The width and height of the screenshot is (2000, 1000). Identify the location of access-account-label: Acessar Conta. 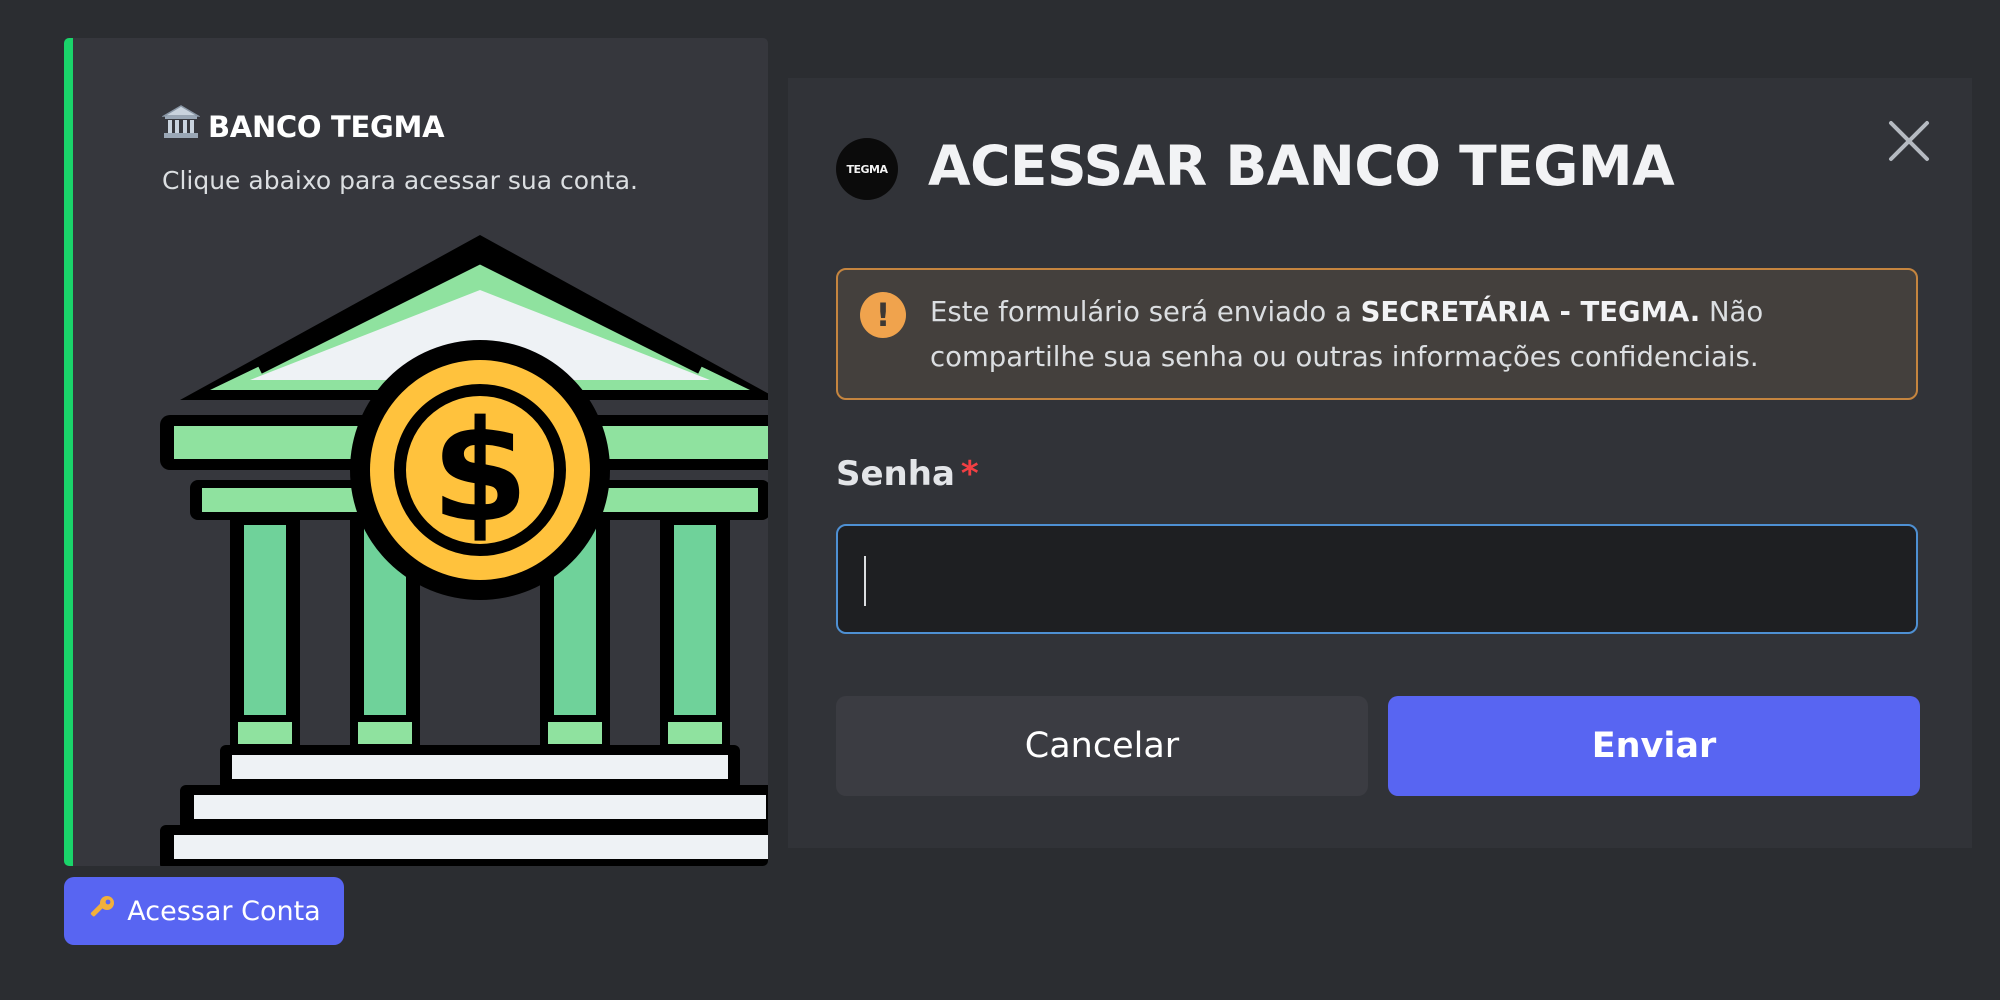
(224, 911).